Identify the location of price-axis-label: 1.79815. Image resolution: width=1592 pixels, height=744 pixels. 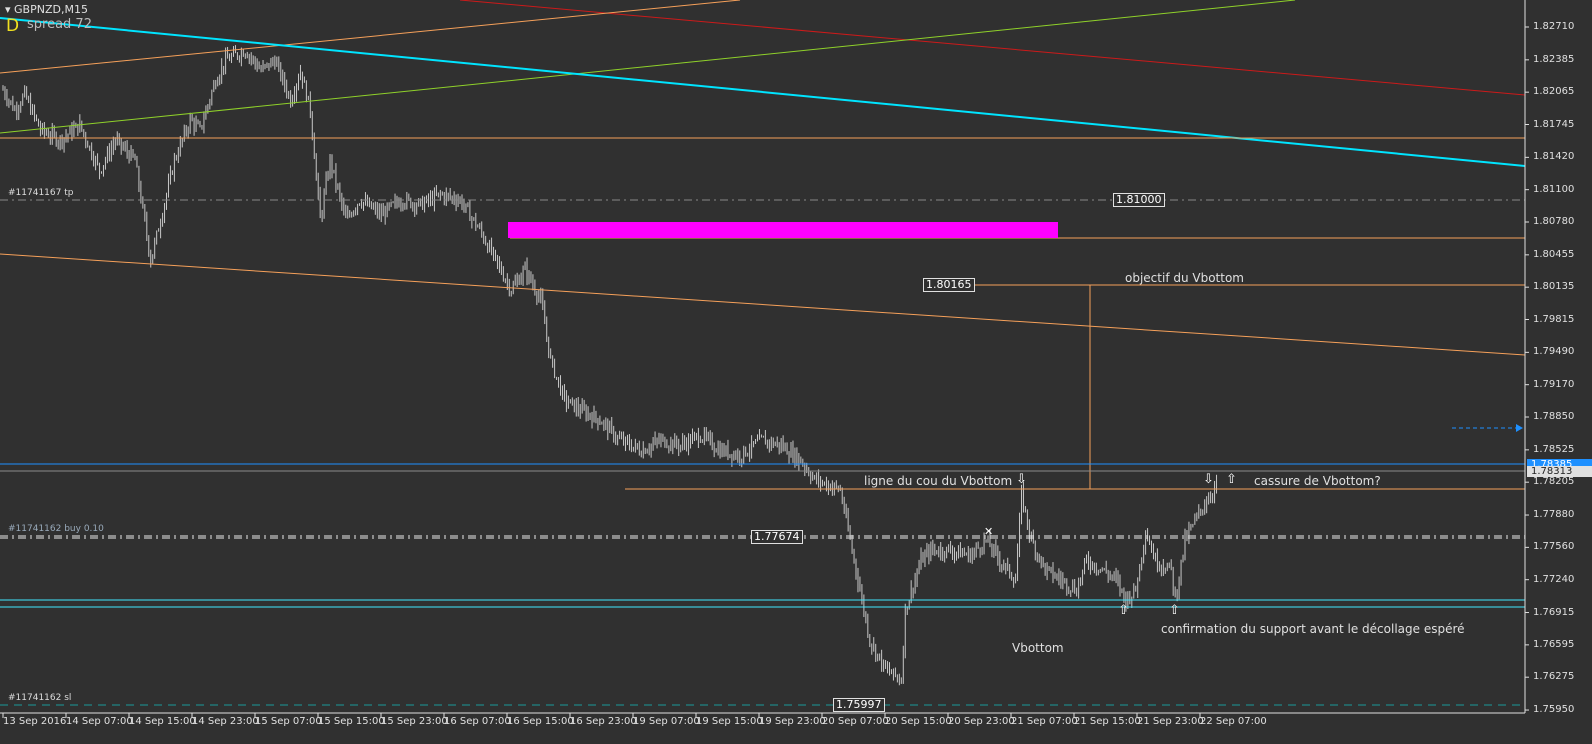
(1554, 319).